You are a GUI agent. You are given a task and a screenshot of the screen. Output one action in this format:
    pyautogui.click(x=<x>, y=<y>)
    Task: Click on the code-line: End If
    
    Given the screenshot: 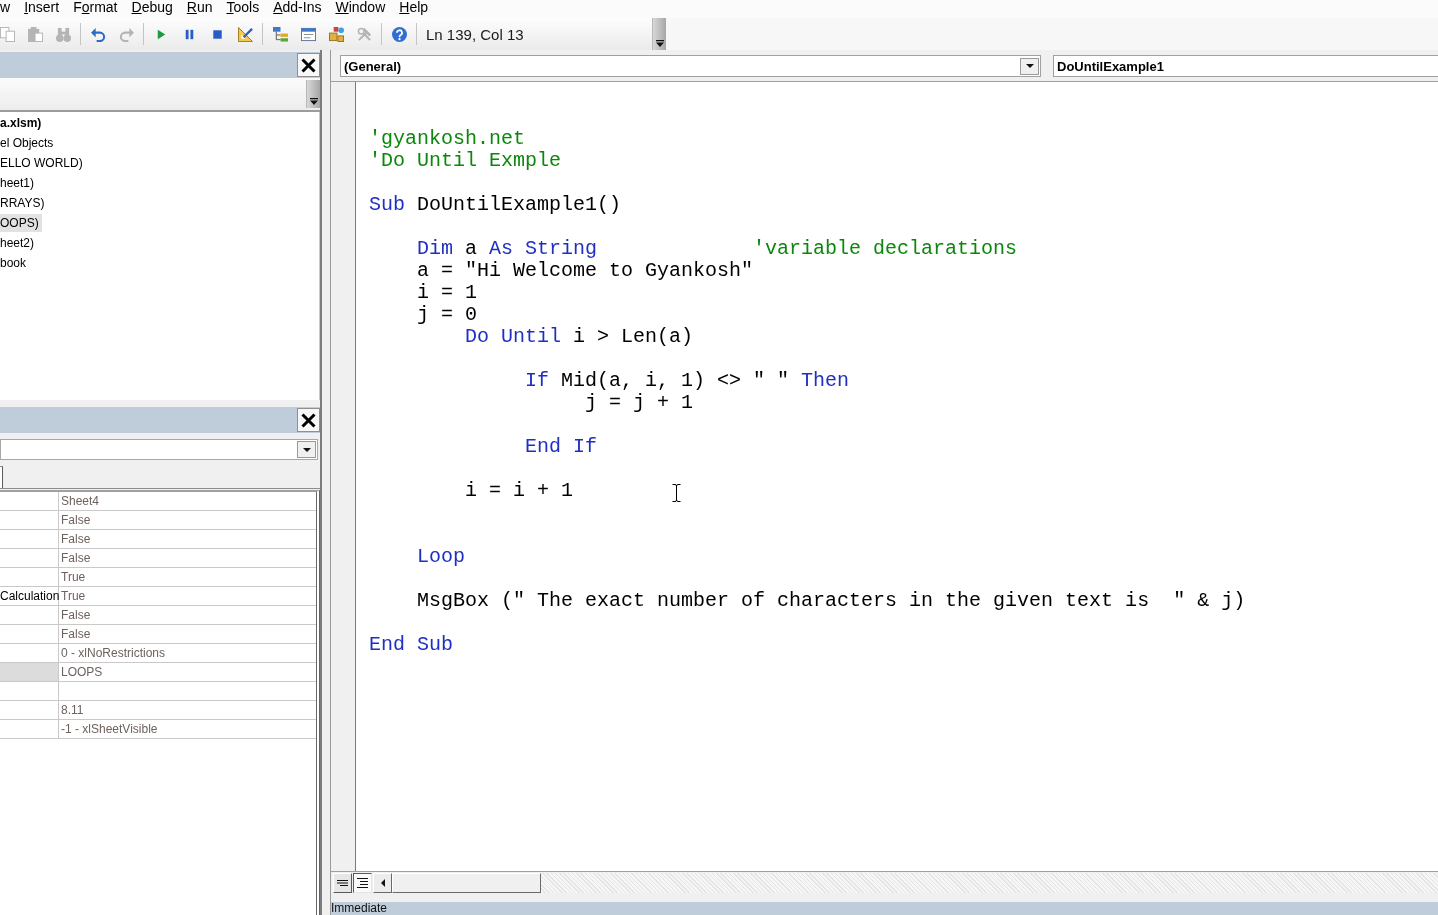 What is the action you would take?
    pyautogui.click(x=561, y=447)
    